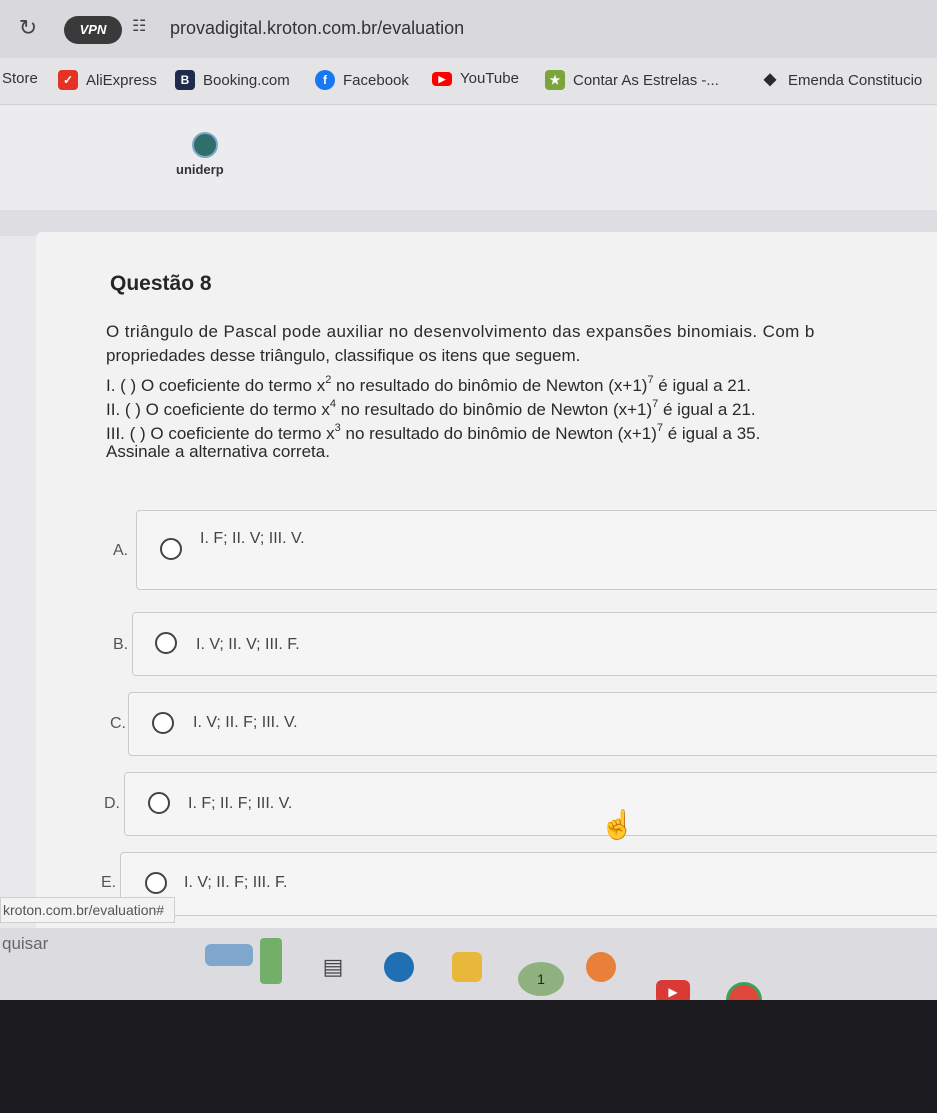 This screenshot has height=1113, width=937. I want to click on bookmark-booking: B Booking.com, so click(232, 80).